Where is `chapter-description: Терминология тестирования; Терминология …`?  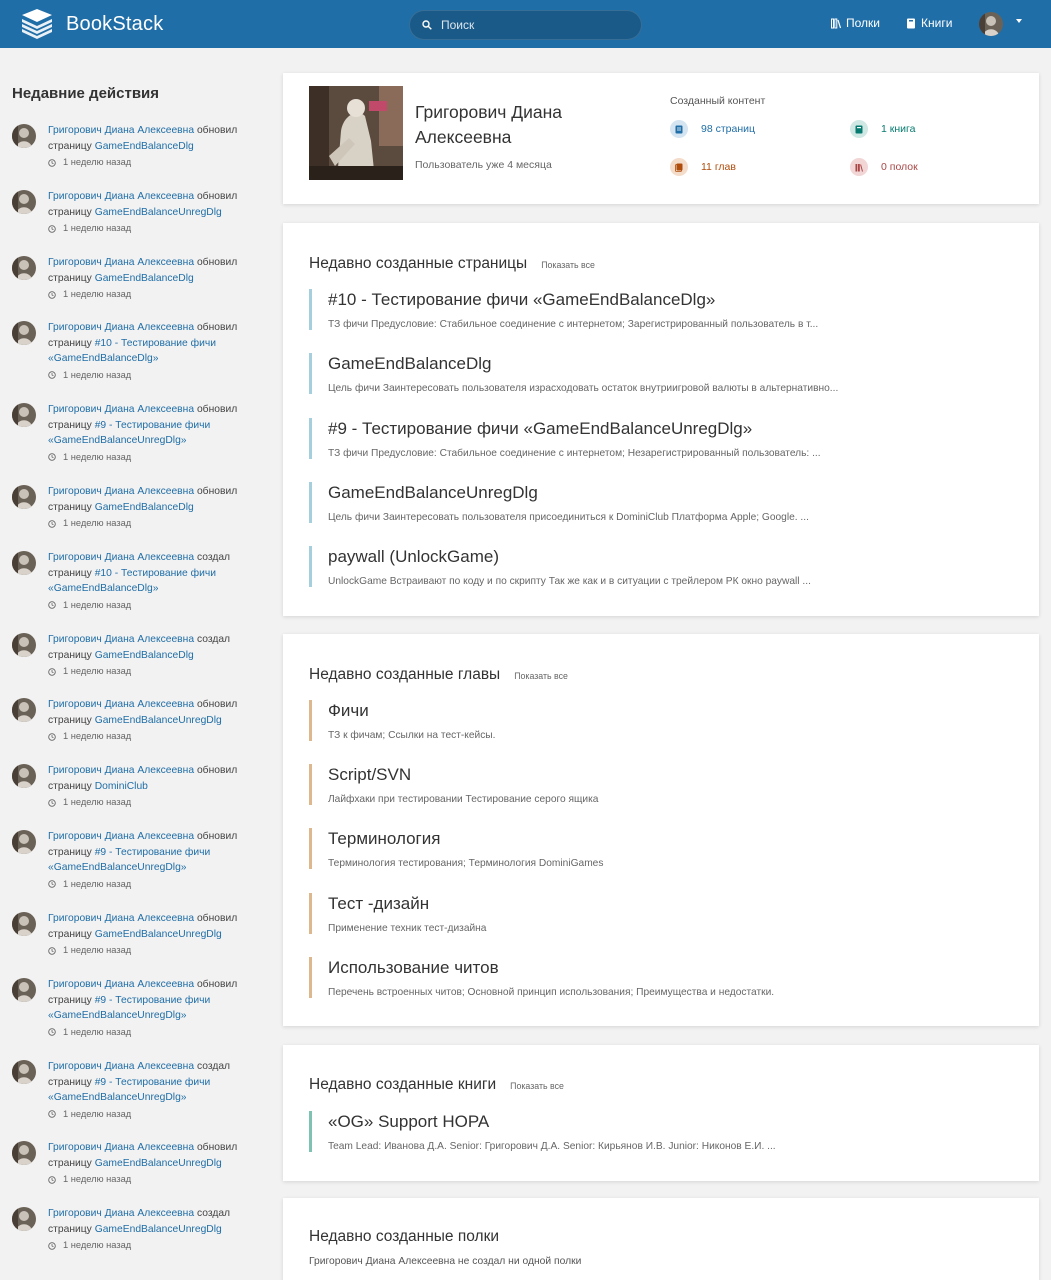
chapter-description: Терминология тестирования; Терминология … is located at coordinates (466, 863).